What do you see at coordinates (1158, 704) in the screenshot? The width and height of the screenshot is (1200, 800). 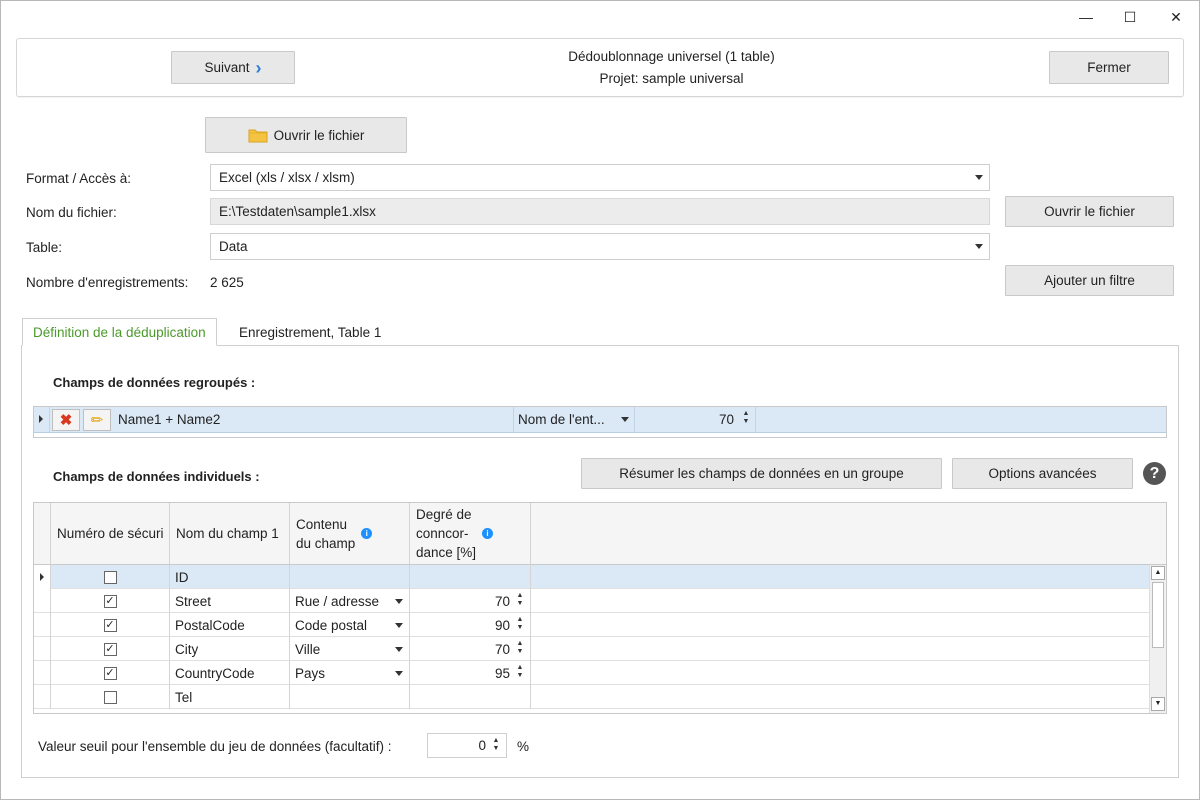 I see `scroll-down-icon: ▼` at bounding box center [1158, 704].